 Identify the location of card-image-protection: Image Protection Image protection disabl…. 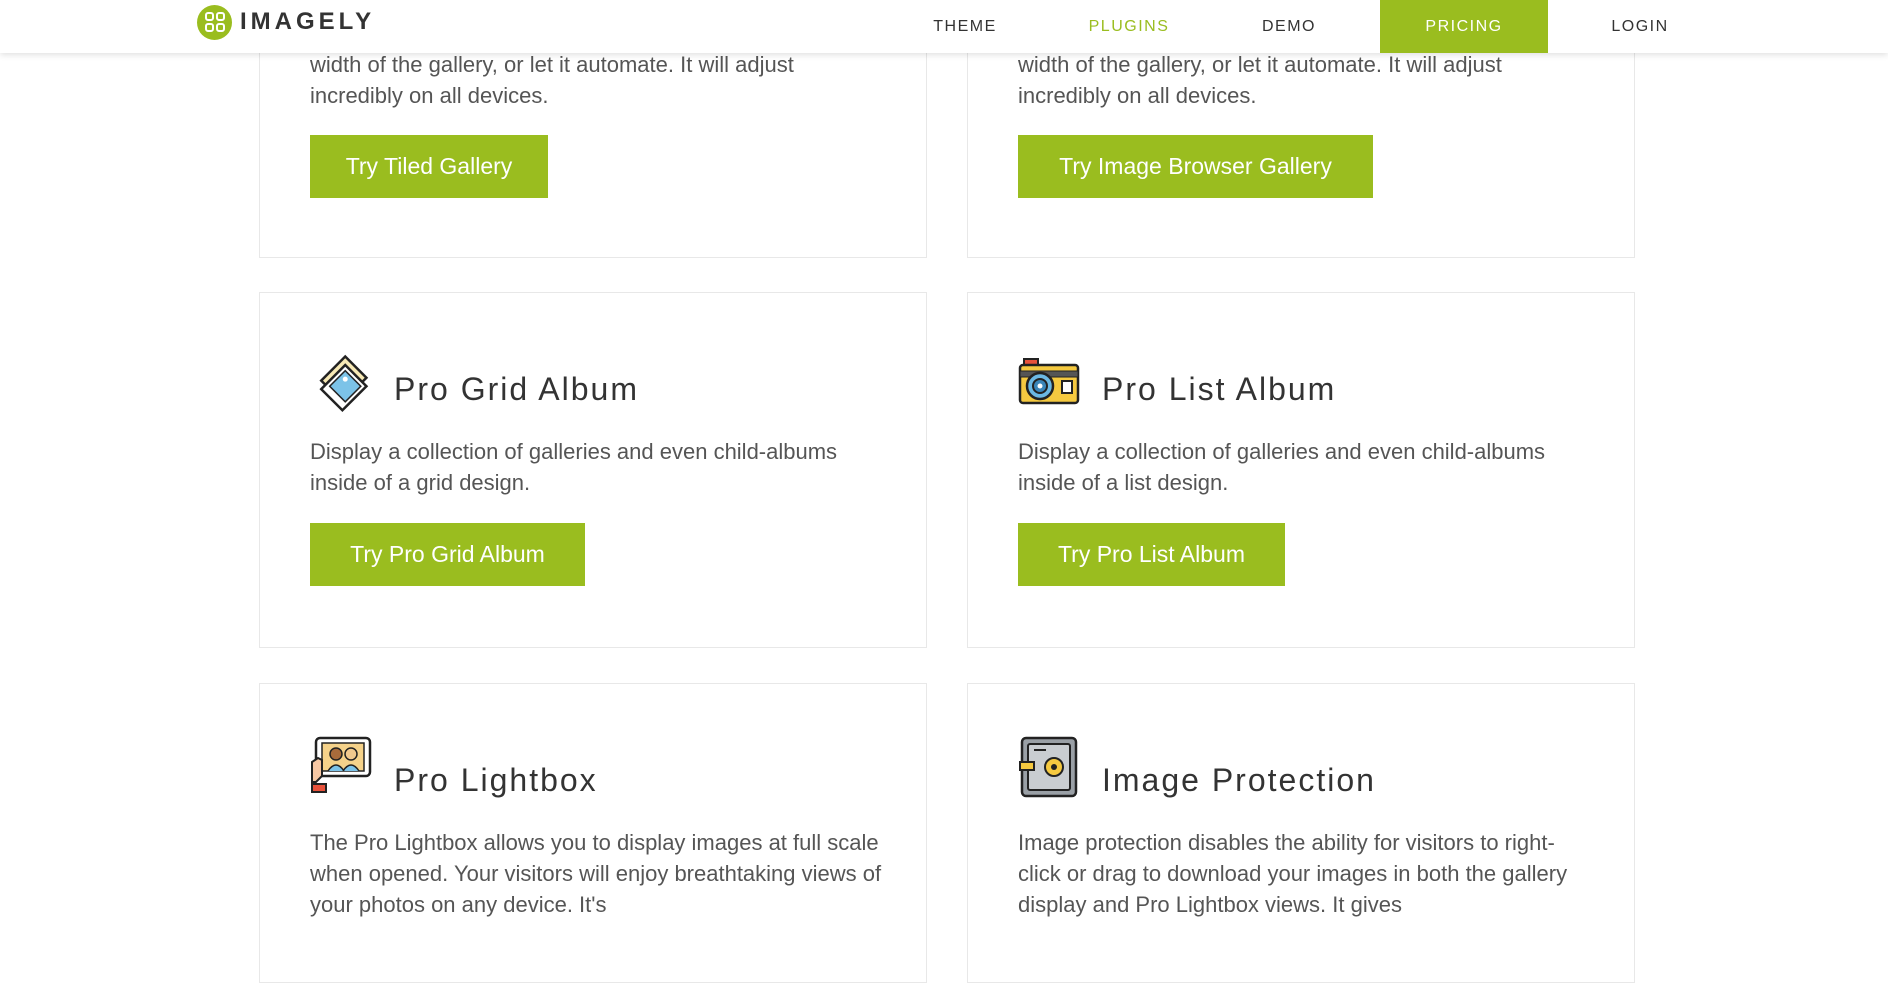
(1301, 833).